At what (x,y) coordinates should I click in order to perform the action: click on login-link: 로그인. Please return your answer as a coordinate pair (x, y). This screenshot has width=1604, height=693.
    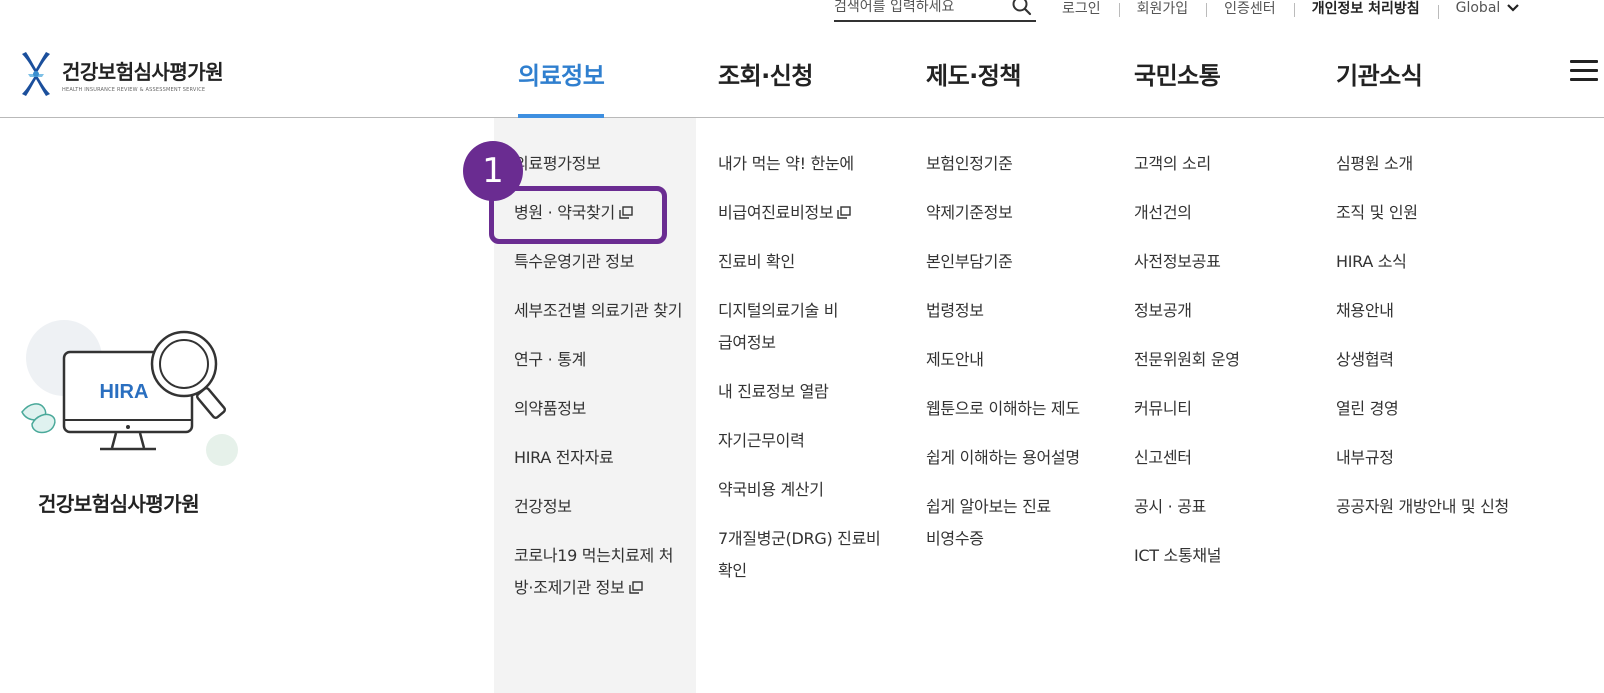
    Looking at the image, I should click on (1081, 9).